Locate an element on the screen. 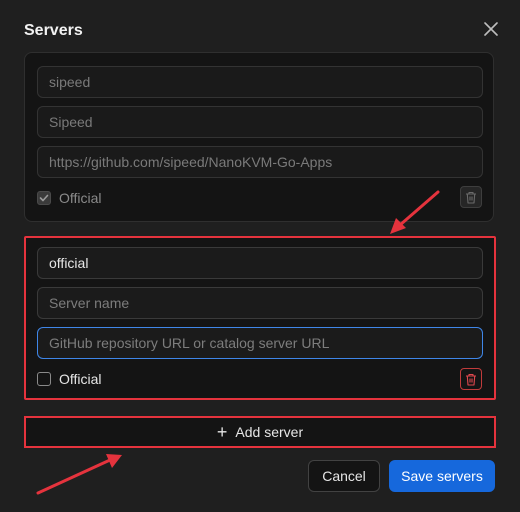 This screenshot has width=520, height=512. plus-icon: + is located at coordinates (222, 432).